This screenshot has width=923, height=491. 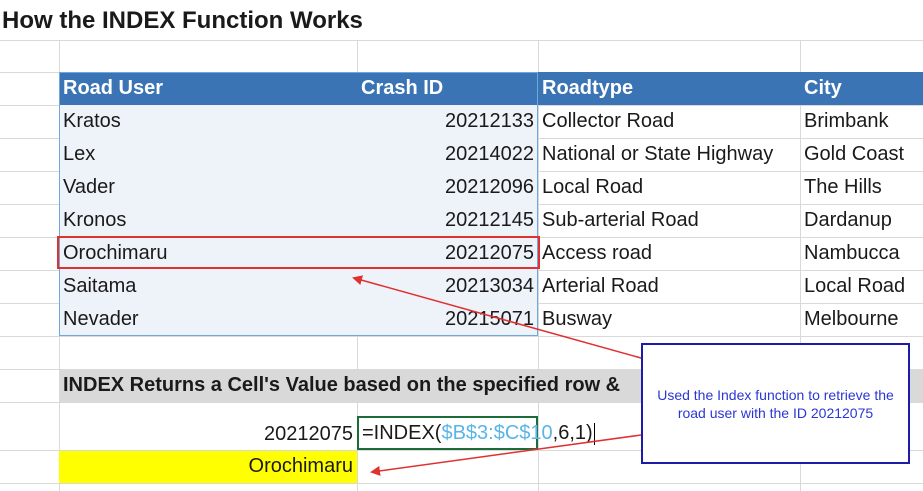 What do you see at coordinates (669, 154) in the screenshot?
I see `cell-roadtype: National or State Highway` at bounding box center [669, 154].